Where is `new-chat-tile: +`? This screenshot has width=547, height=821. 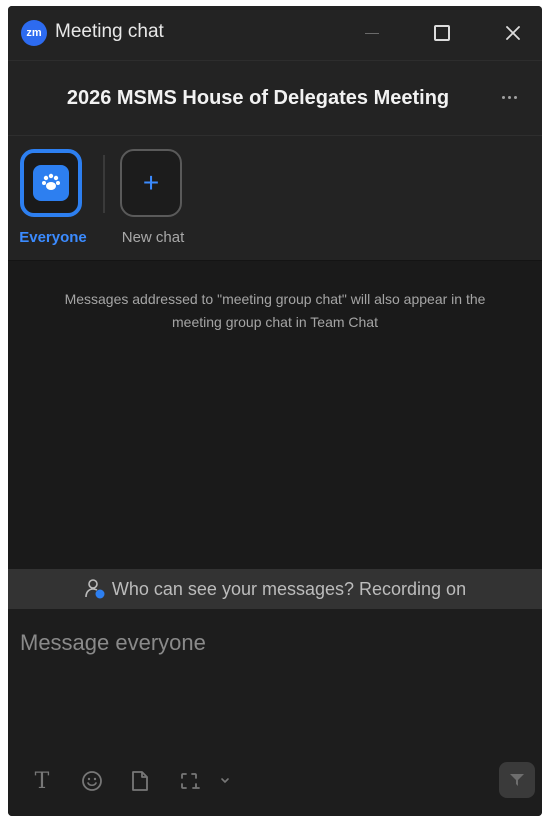
new-chat-tile: + is located at coordinates (151, 183).